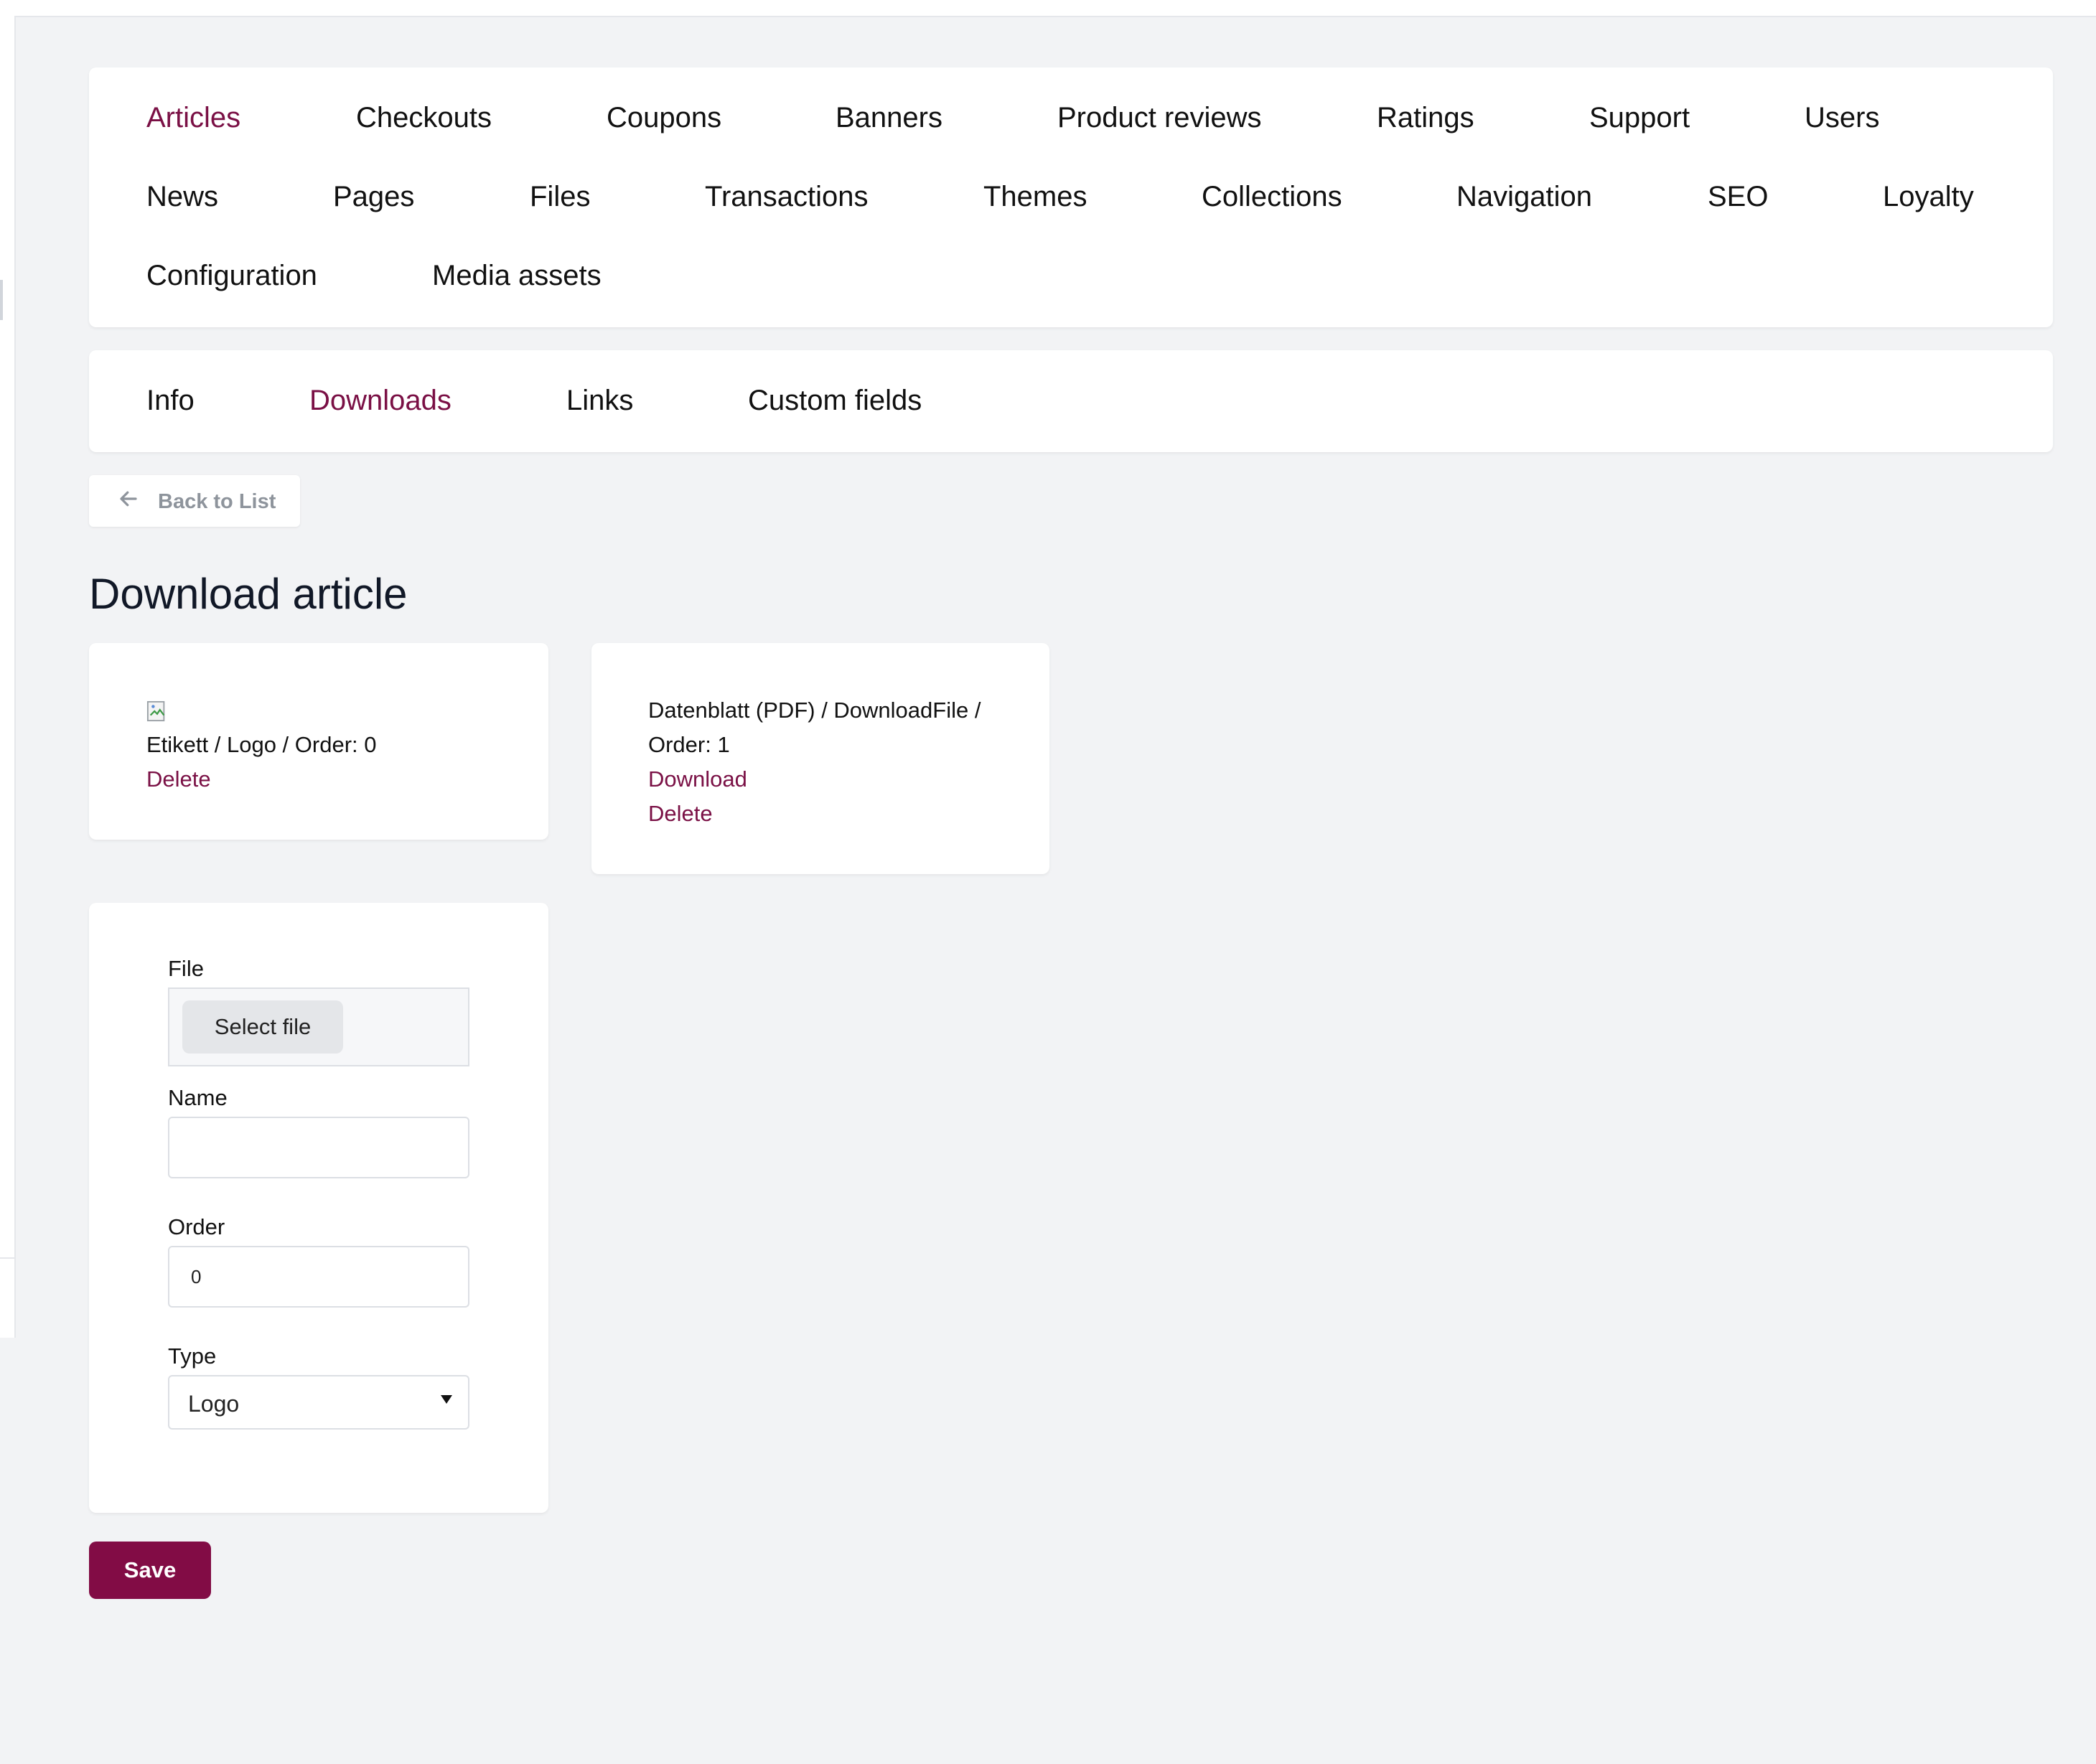 This screenshot has width=2096, height=1764. What do you see at coordinates (1035, 196) in the screenshot?
I see `nav-themes: Themes` at bounding box center [1035, 196].